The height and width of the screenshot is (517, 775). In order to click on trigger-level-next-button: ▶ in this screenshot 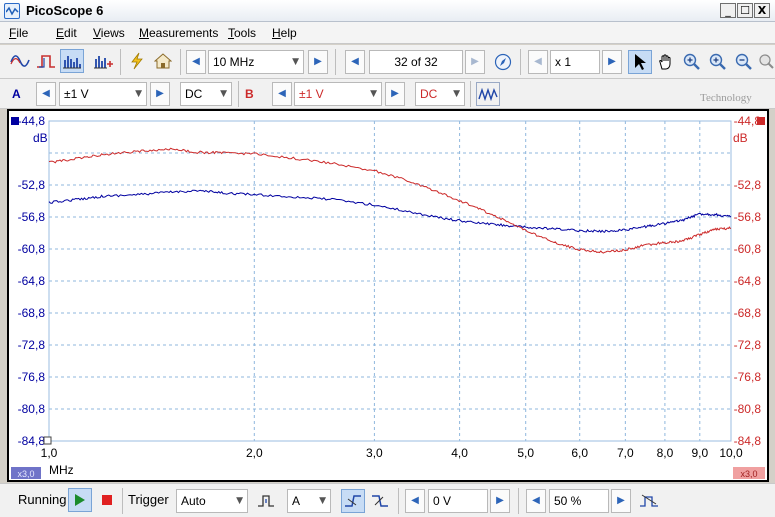, I will do `click(500, 501)`.